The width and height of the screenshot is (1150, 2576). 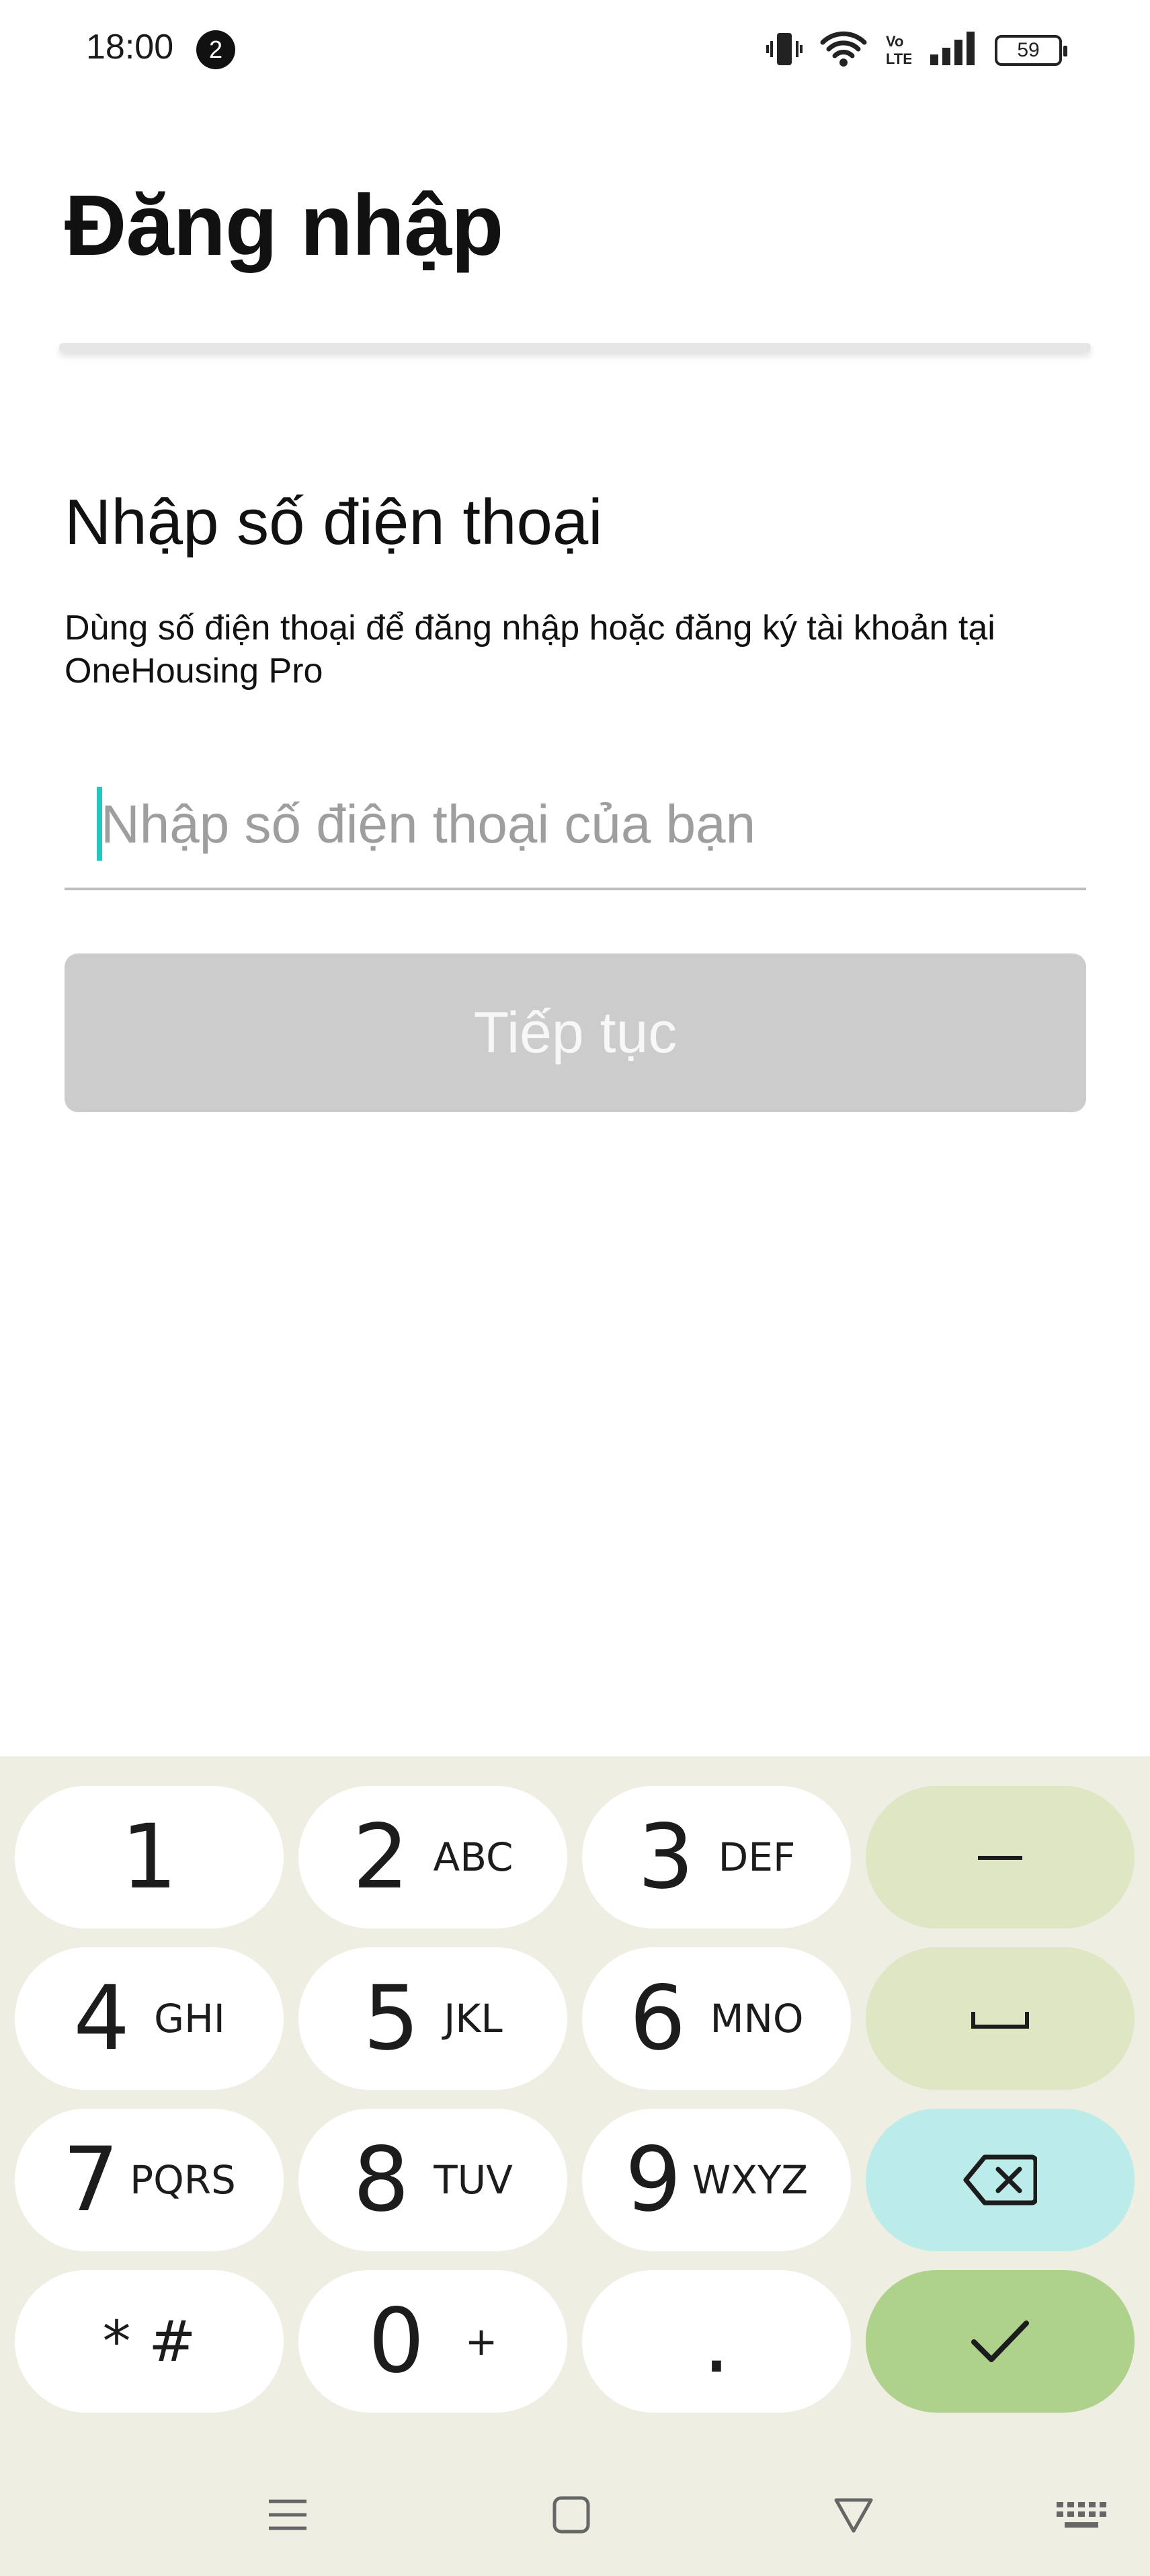 I want to click on key-4-digit: 4, so click(x=101, y=2019).